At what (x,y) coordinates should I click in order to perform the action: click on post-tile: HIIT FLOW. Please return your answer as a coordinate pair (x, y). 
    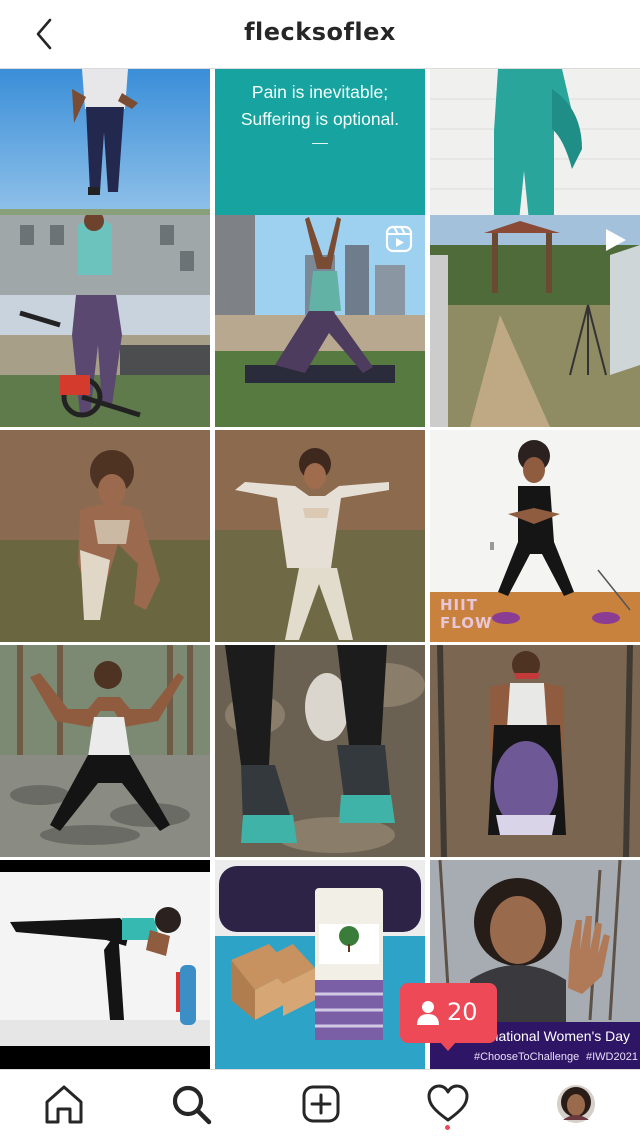
    Looking at the image, I should click on (535, 536).